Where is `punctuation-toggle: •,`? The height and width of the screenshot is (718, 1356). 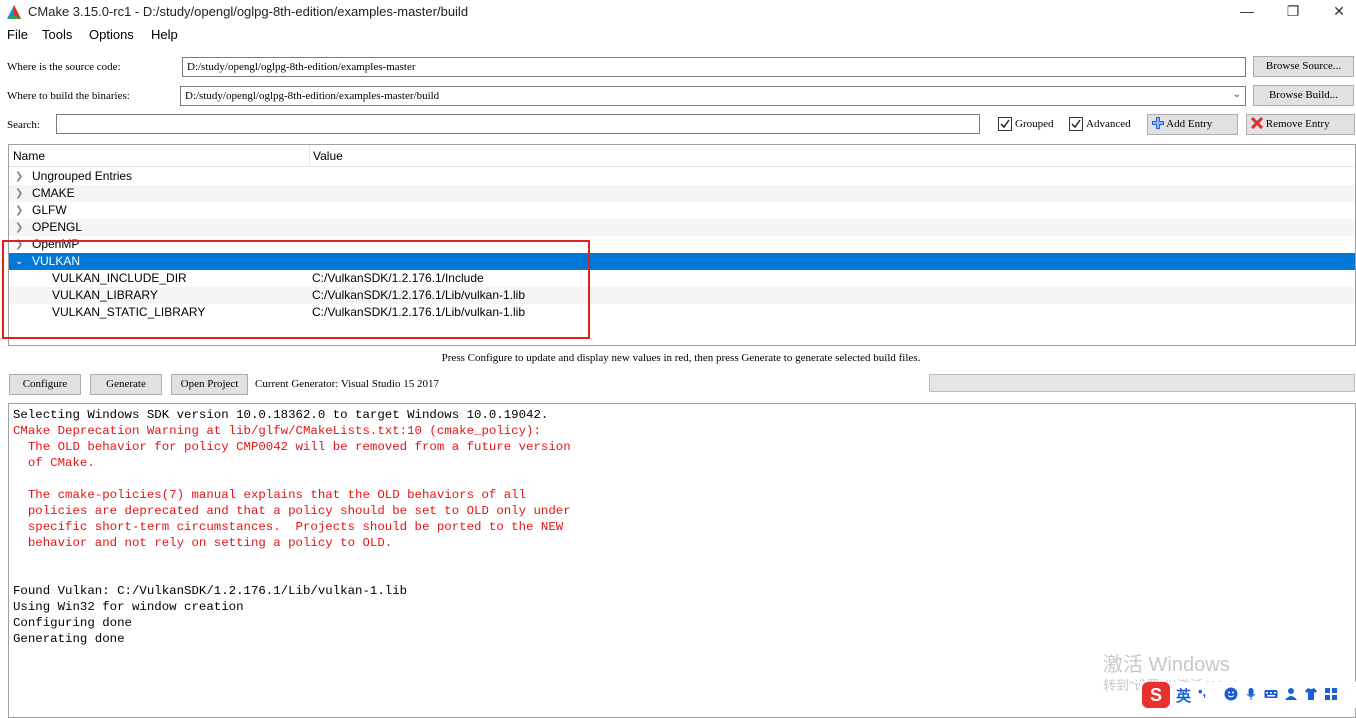 punctuation-toggle: •, is located at coordinates (1202, 691).